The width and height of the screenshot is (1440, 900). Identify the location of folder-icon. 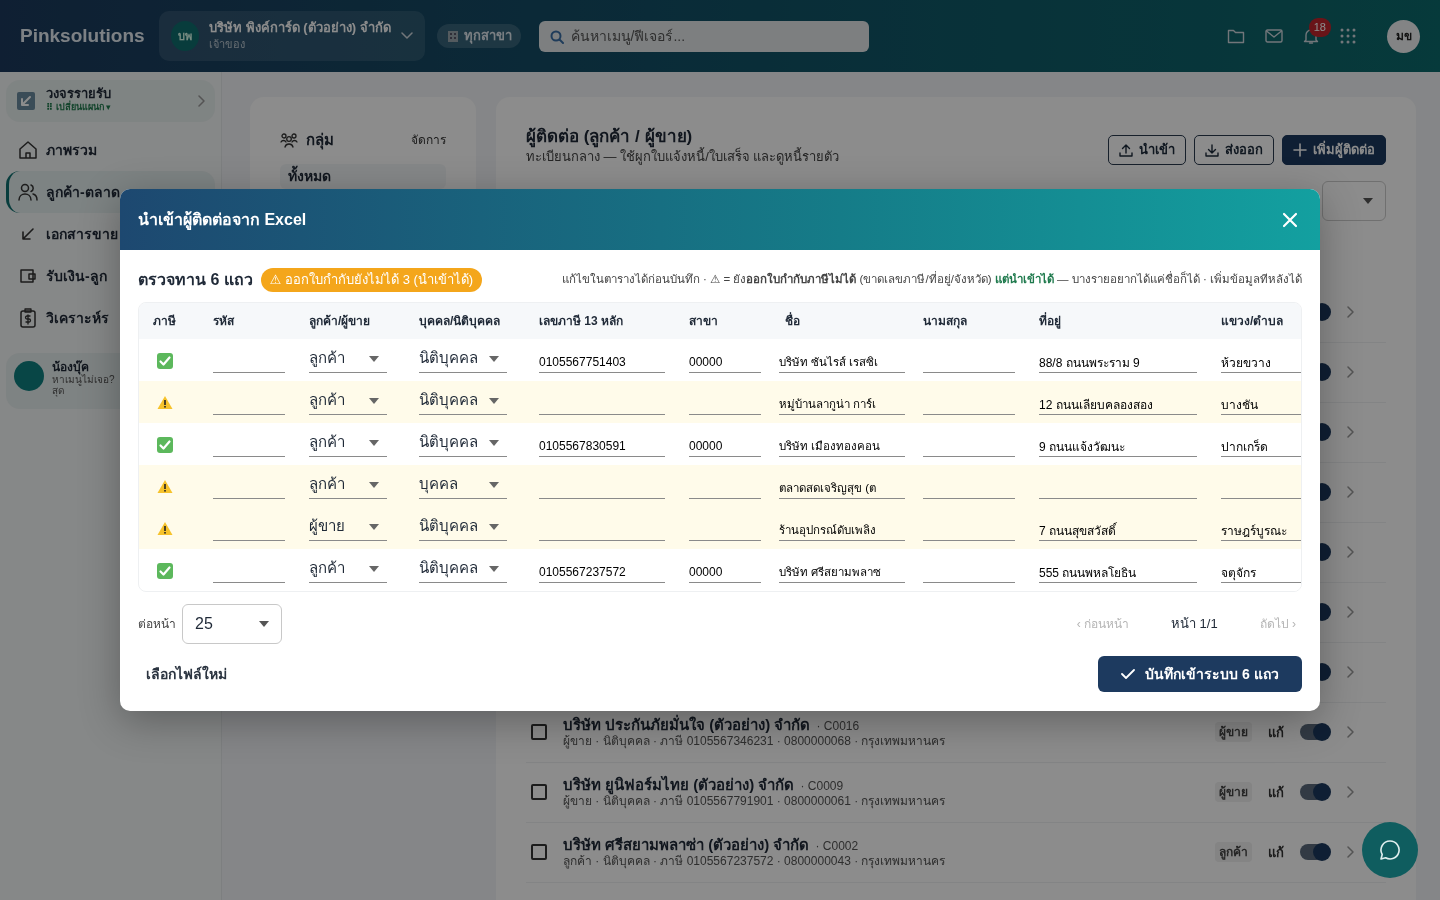
(1236, 36).